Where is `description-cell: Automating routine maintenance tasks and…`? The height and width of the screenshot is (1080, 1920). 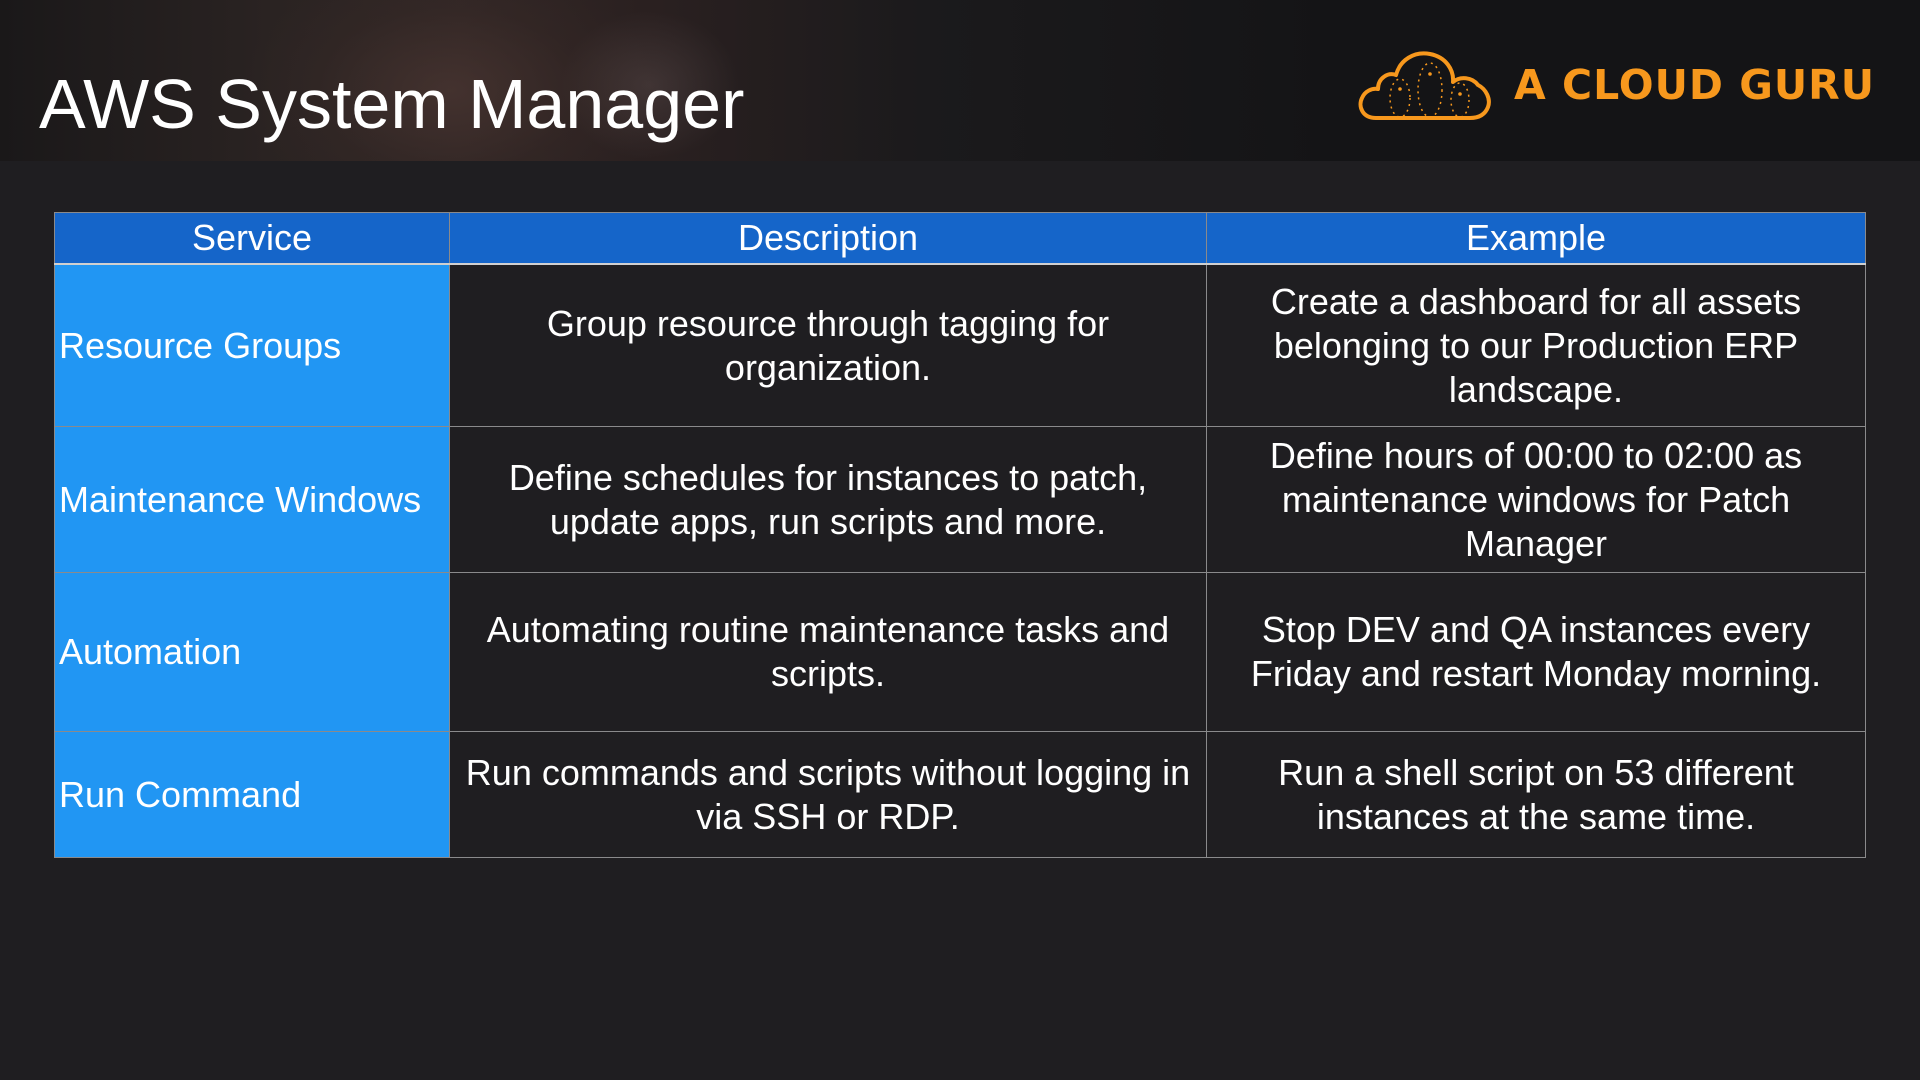
description-cell: Automating routine maintenance tasks and… is located at coordinates (828, 652).